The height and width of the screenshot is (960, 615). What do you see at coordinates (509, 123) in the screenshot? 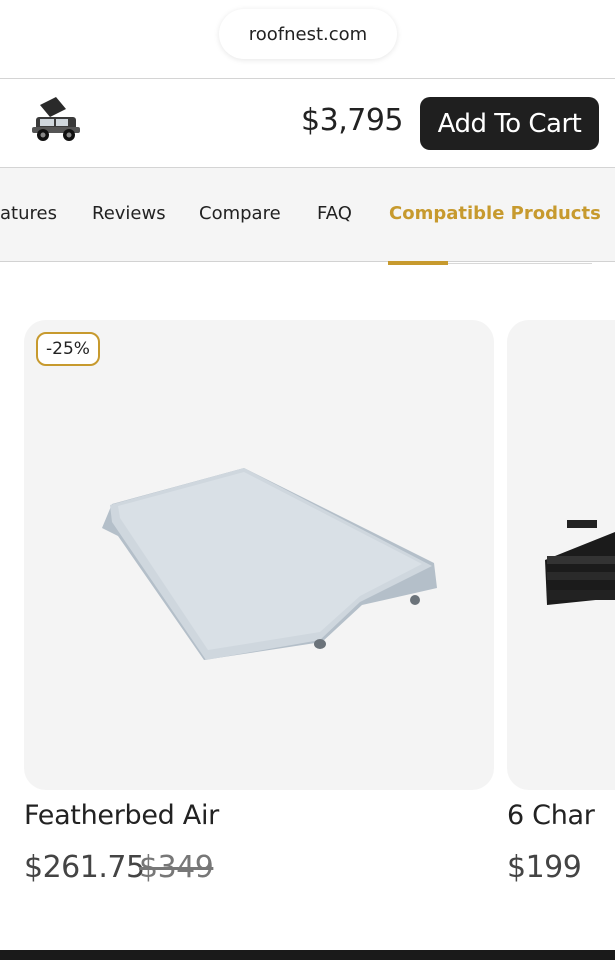
I see `add-to-cart-button: Add To Cart` at bounding box center [509, 123].